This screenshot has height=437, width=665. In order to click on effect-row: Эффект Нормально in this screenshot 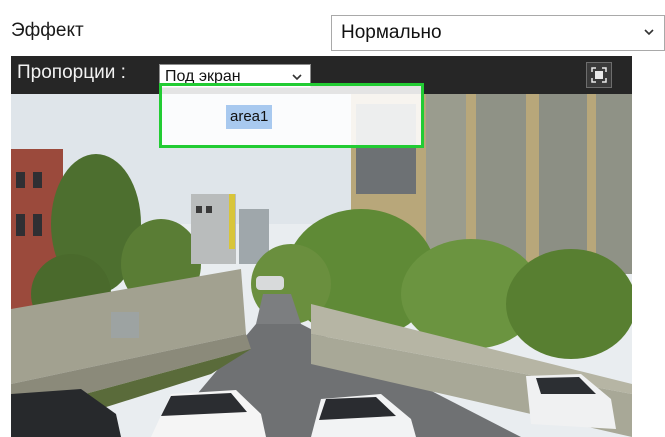, I will do `click(332, 28)`.